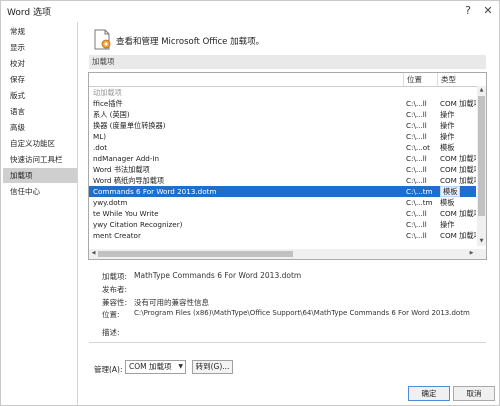  I want to click on row-name: ywy.dotm, so click(110, 202).